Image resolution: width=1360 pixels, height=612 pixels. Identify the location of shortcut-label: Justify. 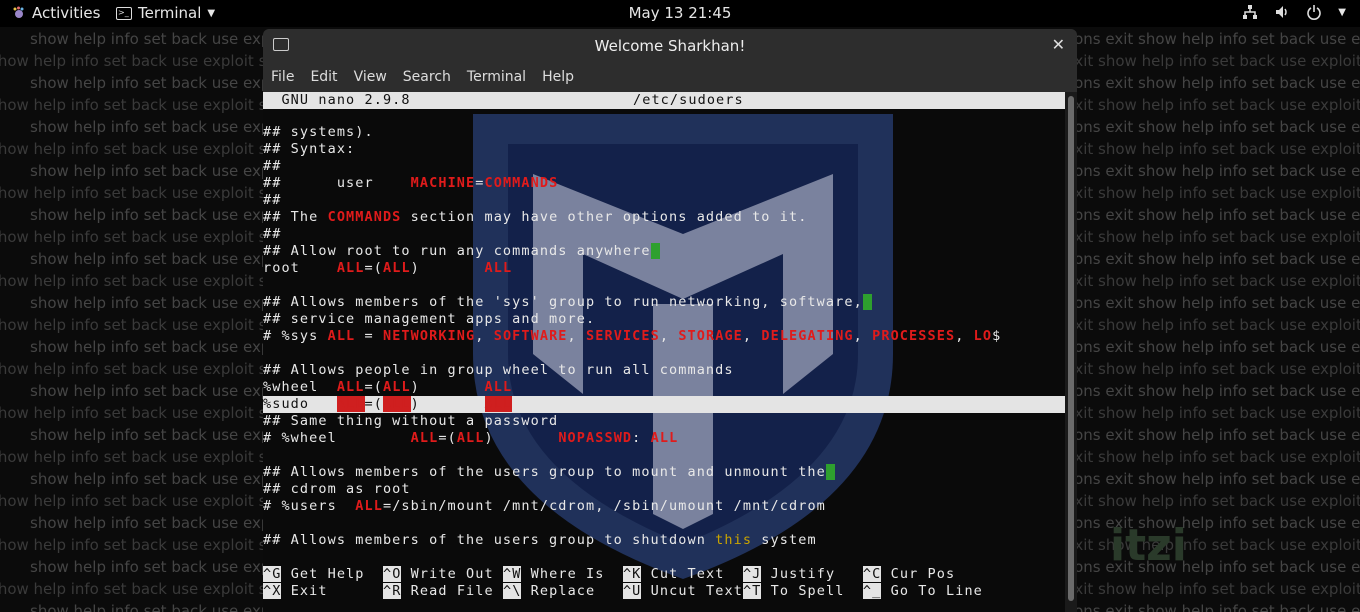
(812, 574).